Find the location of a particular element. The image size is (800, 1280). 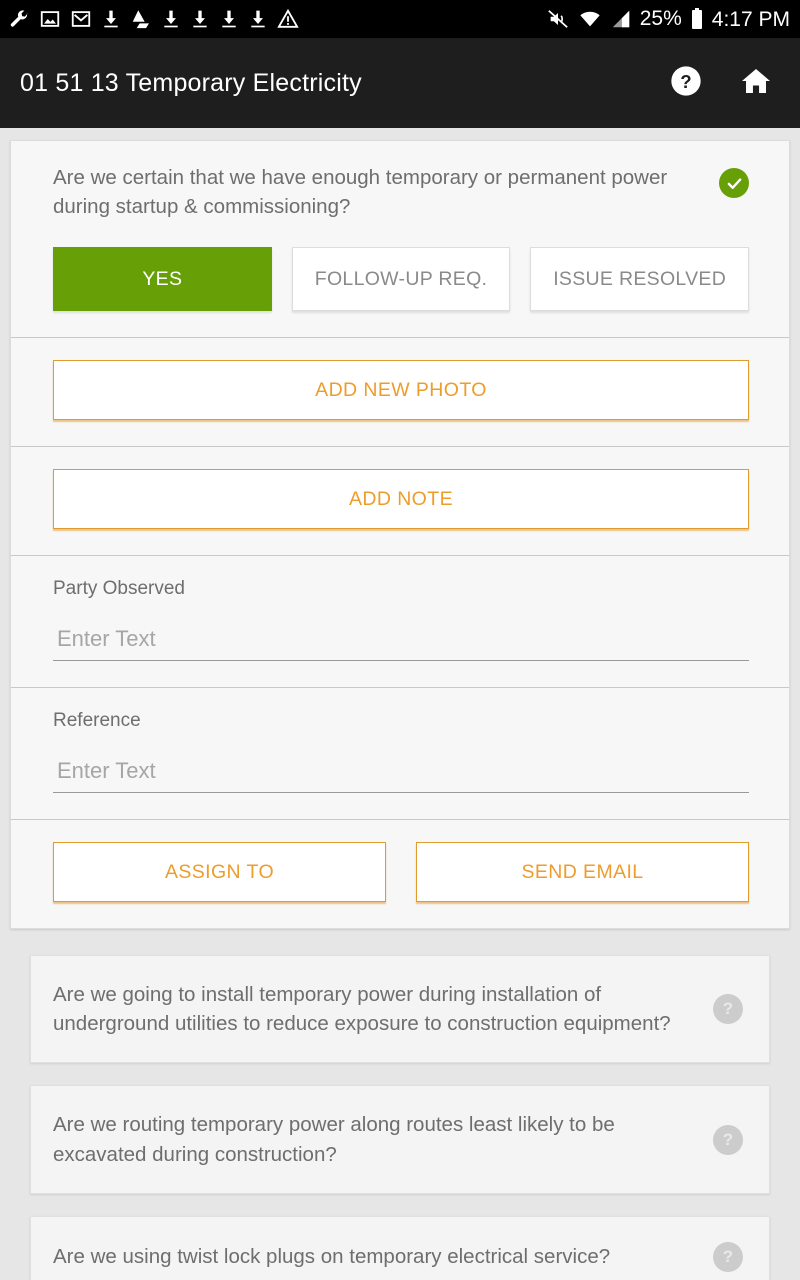

page-title: 01 51 13 Temporary Electricity is located at coordinates (191, 82).